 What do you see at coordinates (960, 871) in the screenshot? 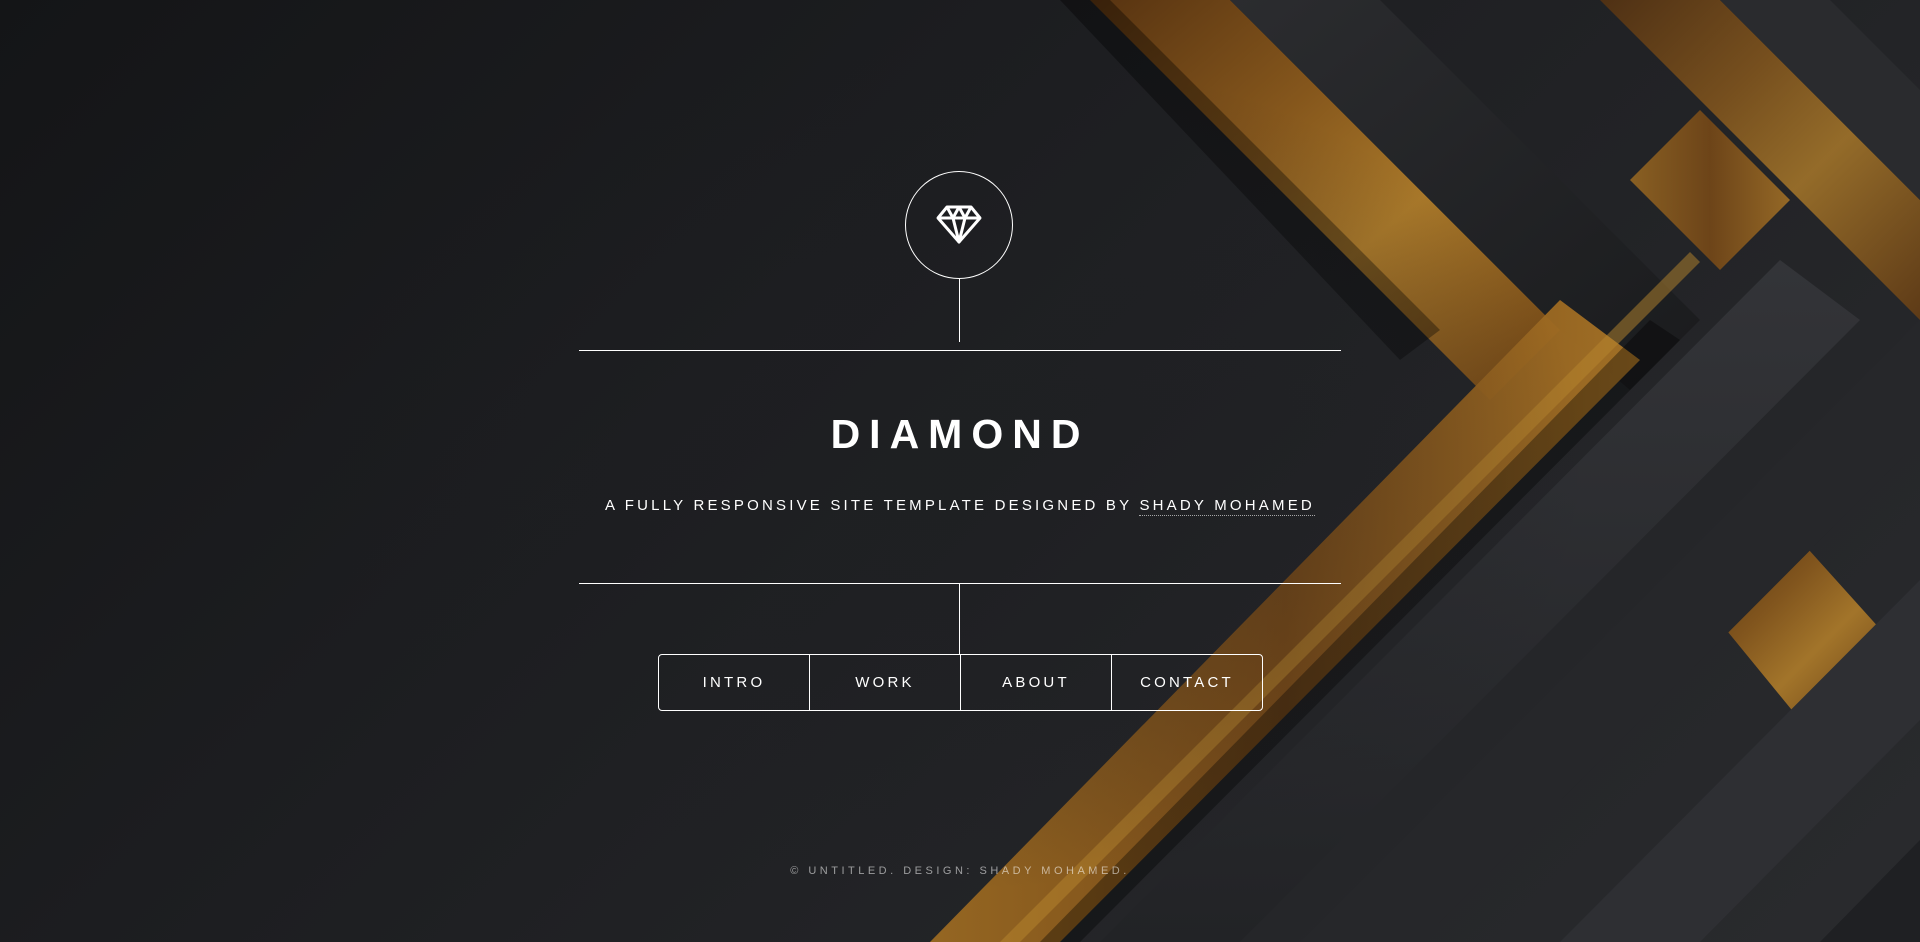
I see `footer-copyright: © UNTITLED. DESIGN: SHADY MOHAMED.` at bounding box center [960, 871].